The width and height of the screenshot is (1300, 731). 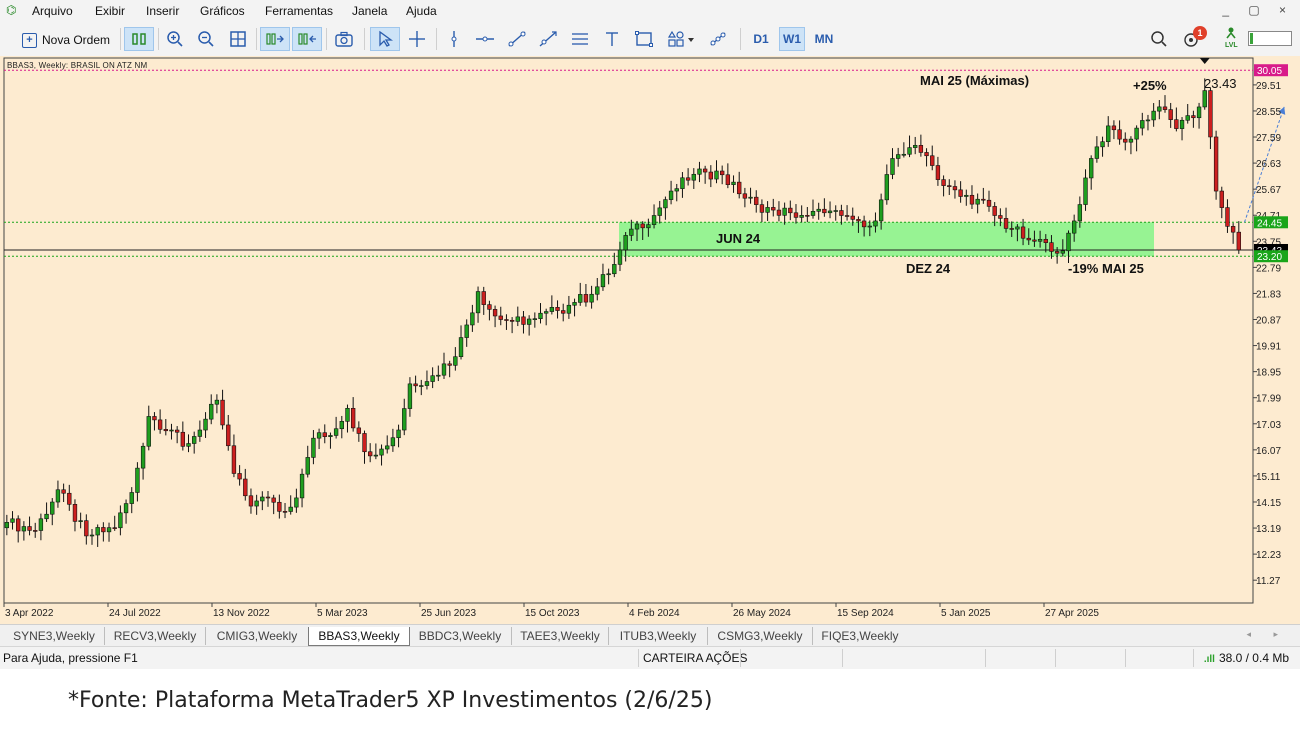 I want to click on menu-inserir: Inserir, so click(x=162, y=11).